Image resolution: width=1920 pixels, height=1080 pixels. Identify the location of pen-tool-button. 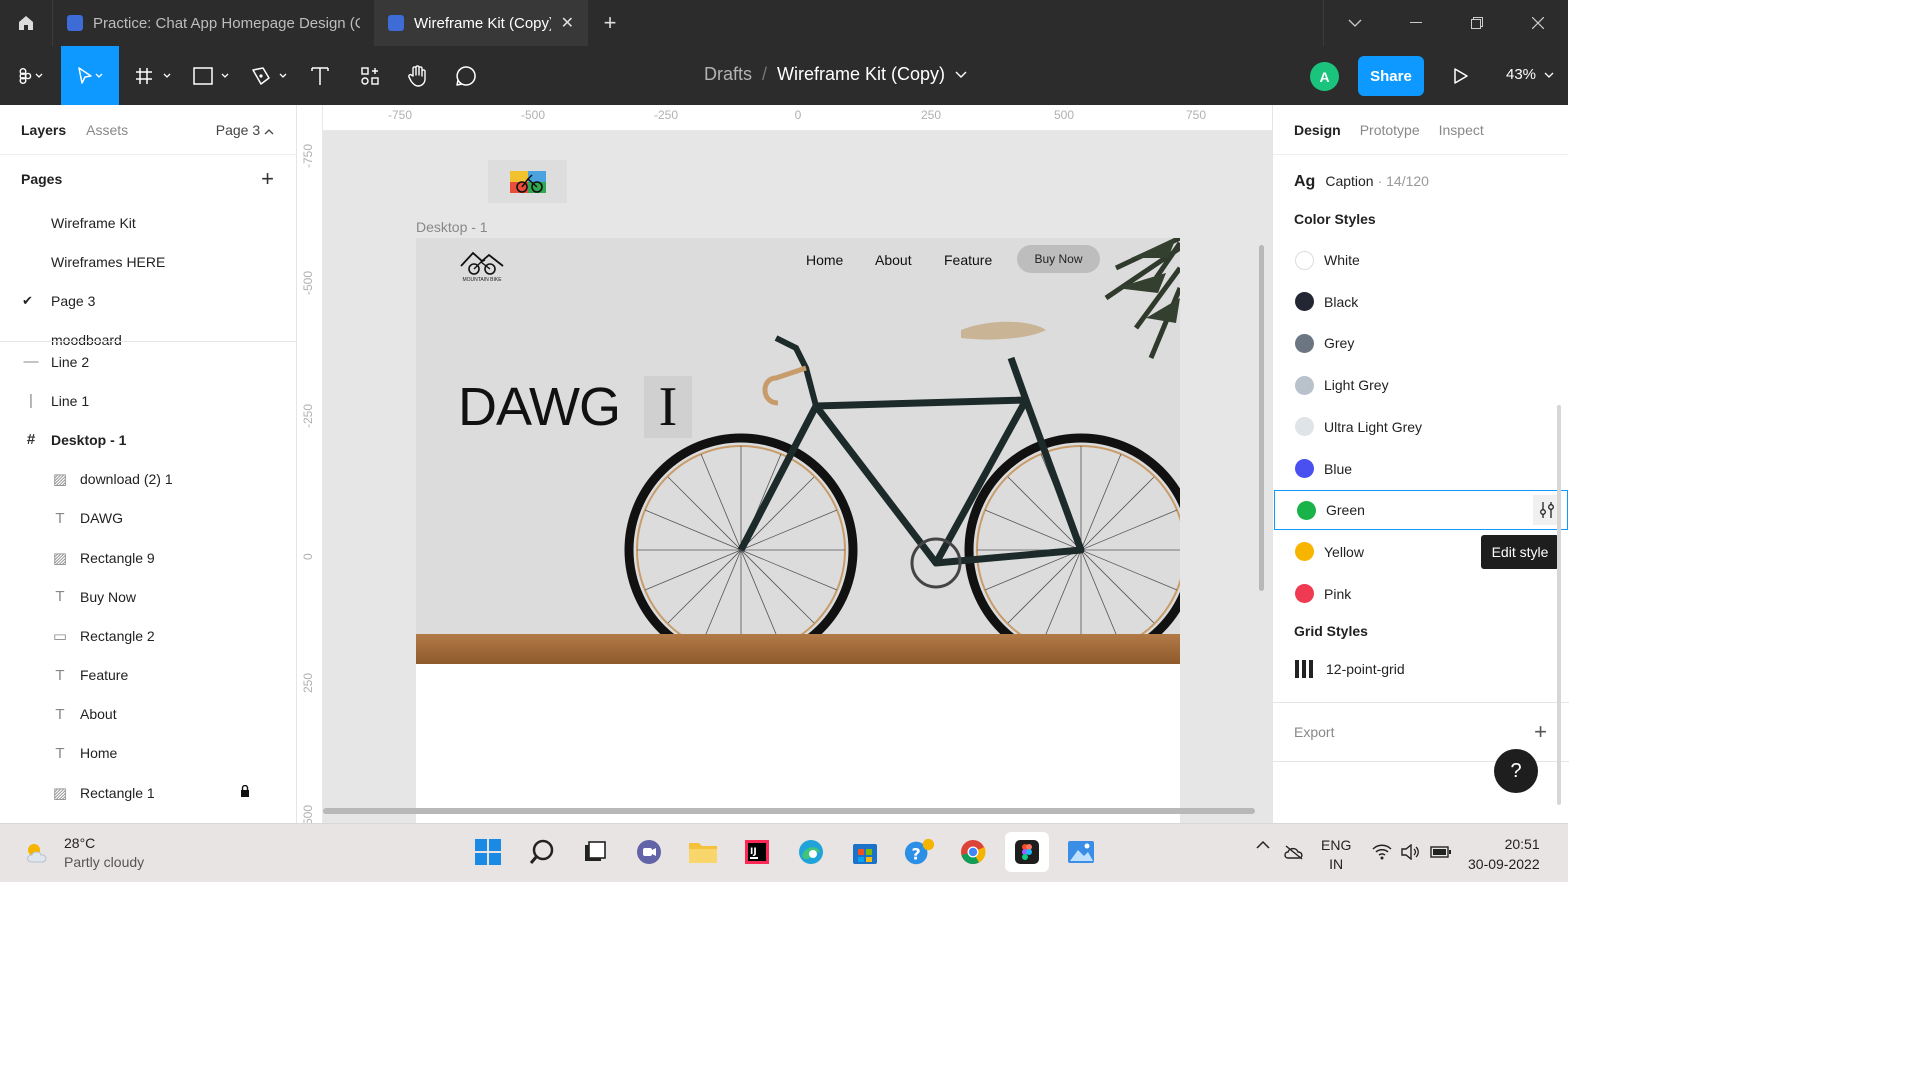
(270, 75).